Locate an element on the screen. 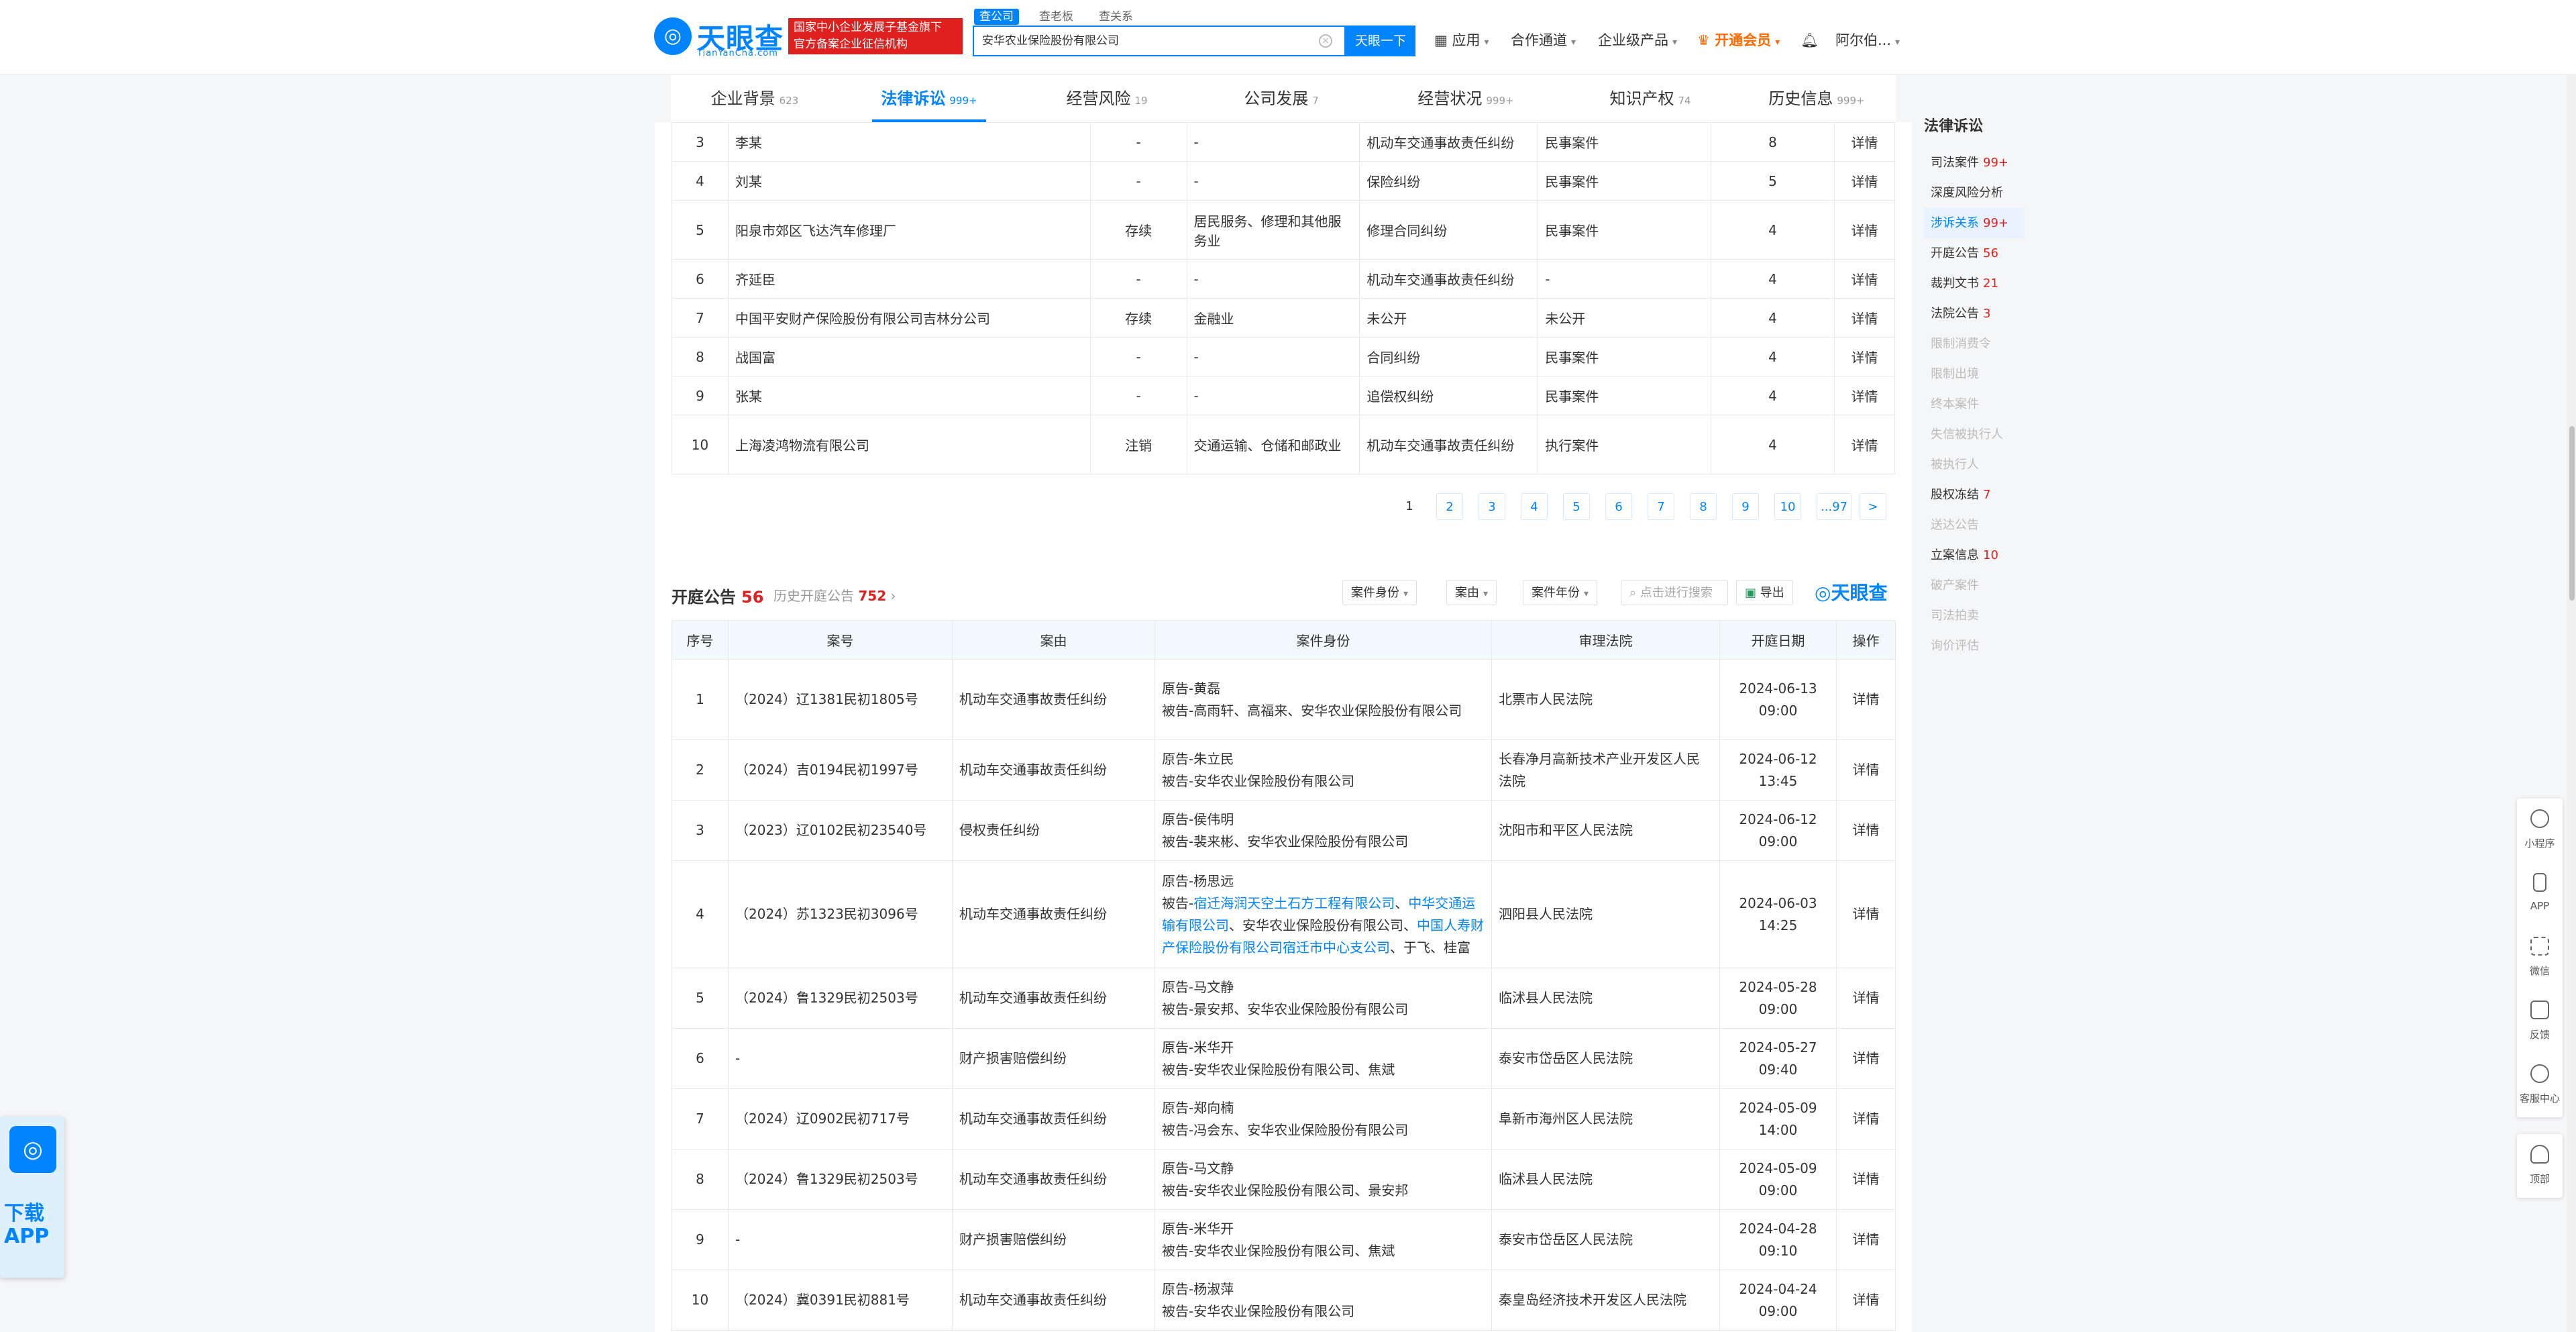  app-button: APP is located at coordinates (2540, 894).